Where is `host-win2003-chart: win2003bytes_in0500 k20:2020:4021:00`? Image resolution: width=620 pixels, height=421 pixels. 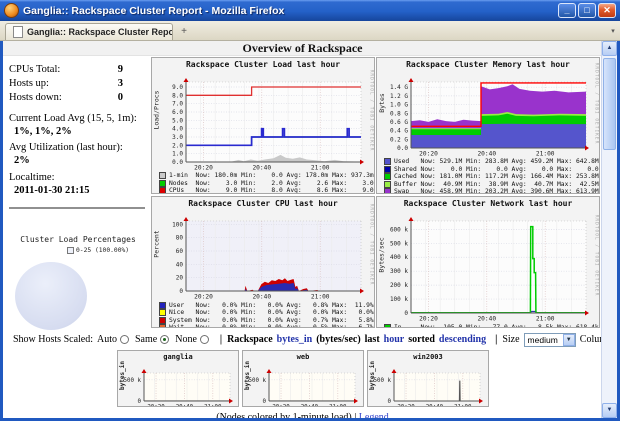 host-win2003-chart: win2003bytes_in0500 k20:2020:4021:00 is located at coordinates (428, 378).